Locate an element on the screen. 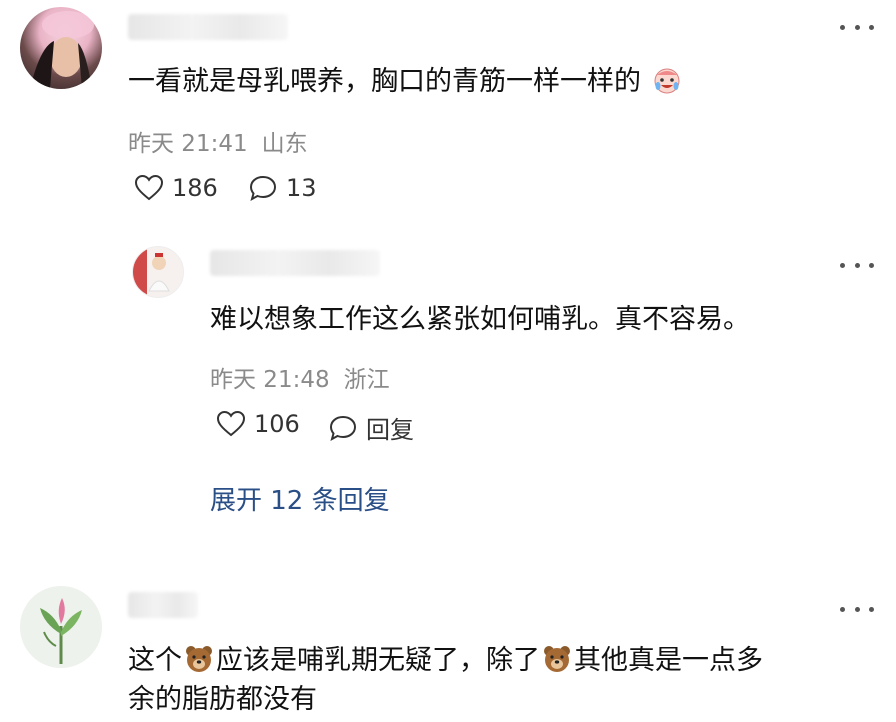  reply-time: 昨天 21:48 is located at coordinates (270, 380).